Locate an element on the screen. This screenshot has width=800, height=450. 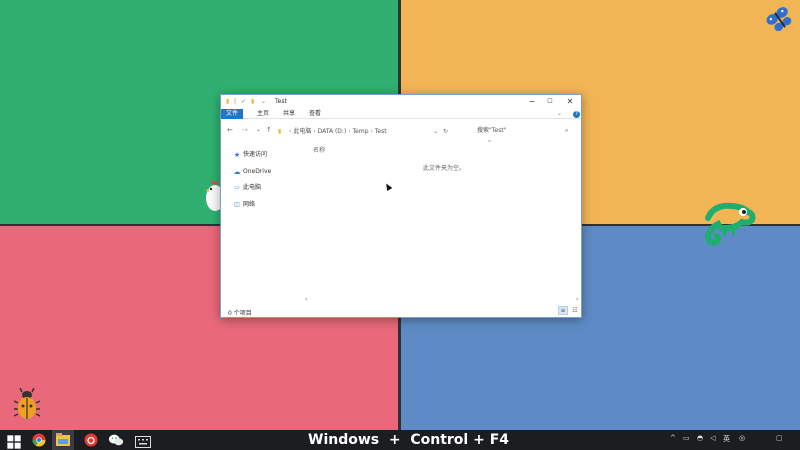
network-status-icon: ◓ is located at coordinates (700, 438).